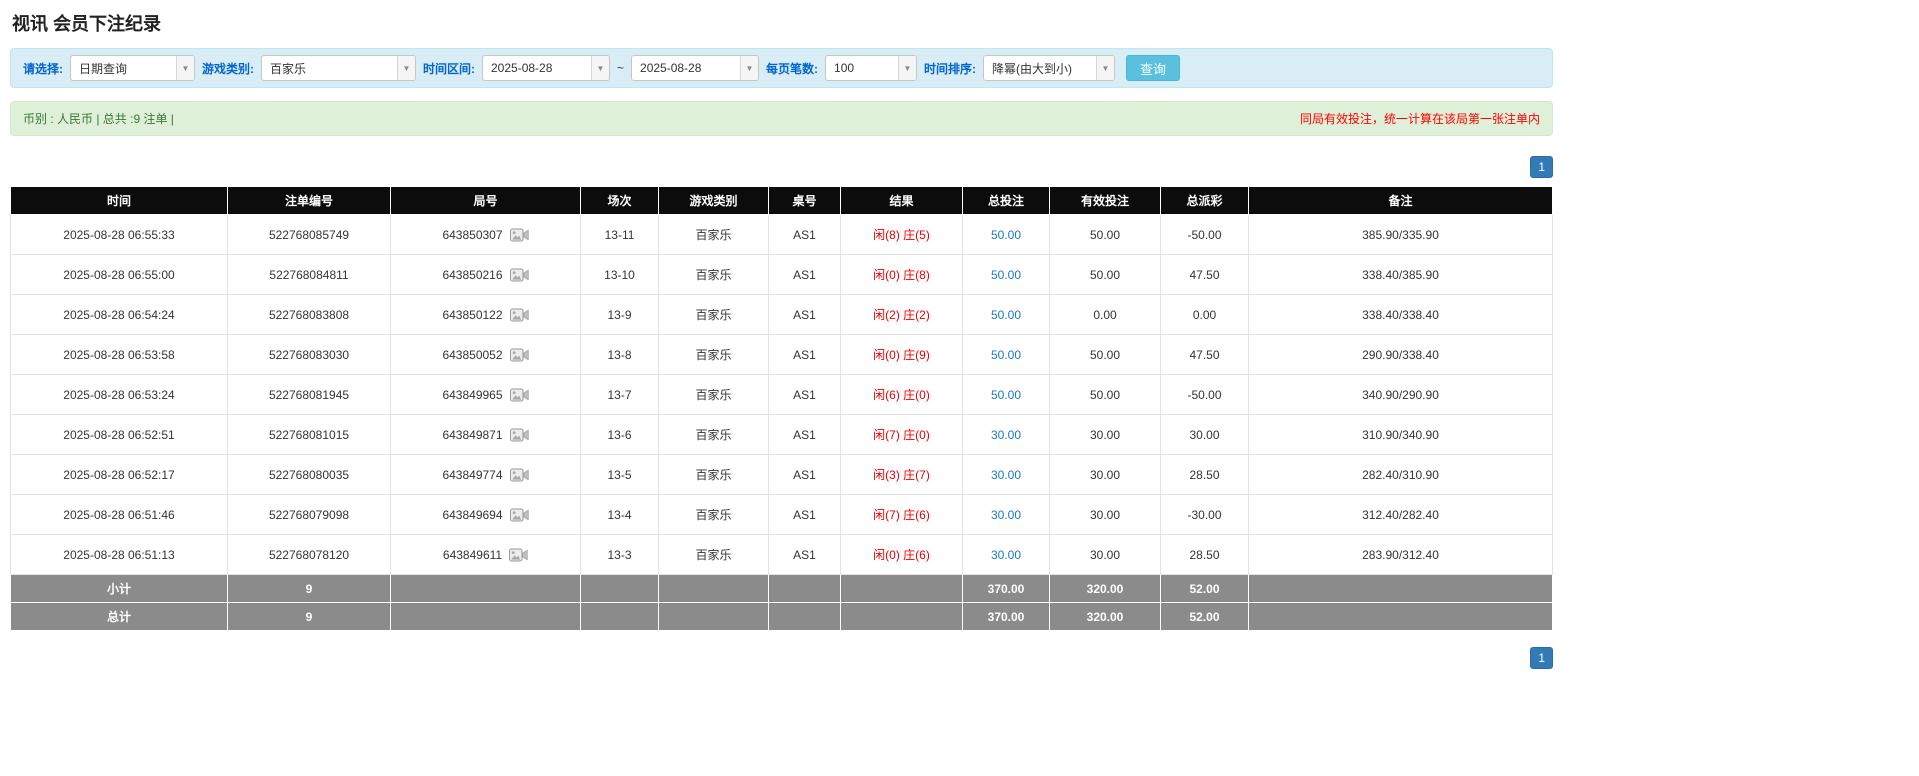  I want to click on date-from-select: 2025-08-28 ▼, so click(546, 68).